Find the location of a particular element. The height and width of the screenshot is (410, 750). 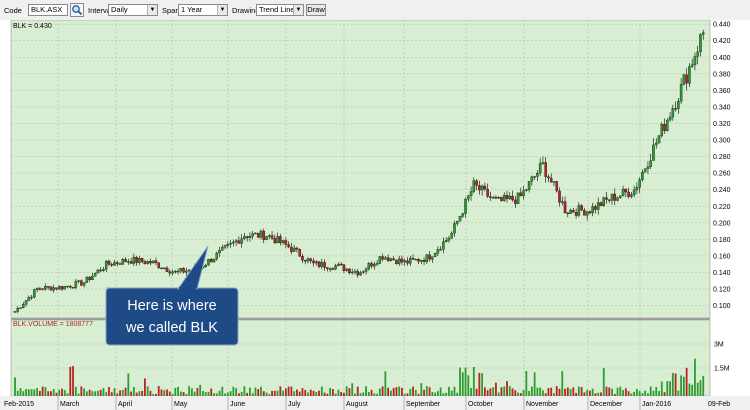

draw-button: Draw is located at coordinates (316, 10).